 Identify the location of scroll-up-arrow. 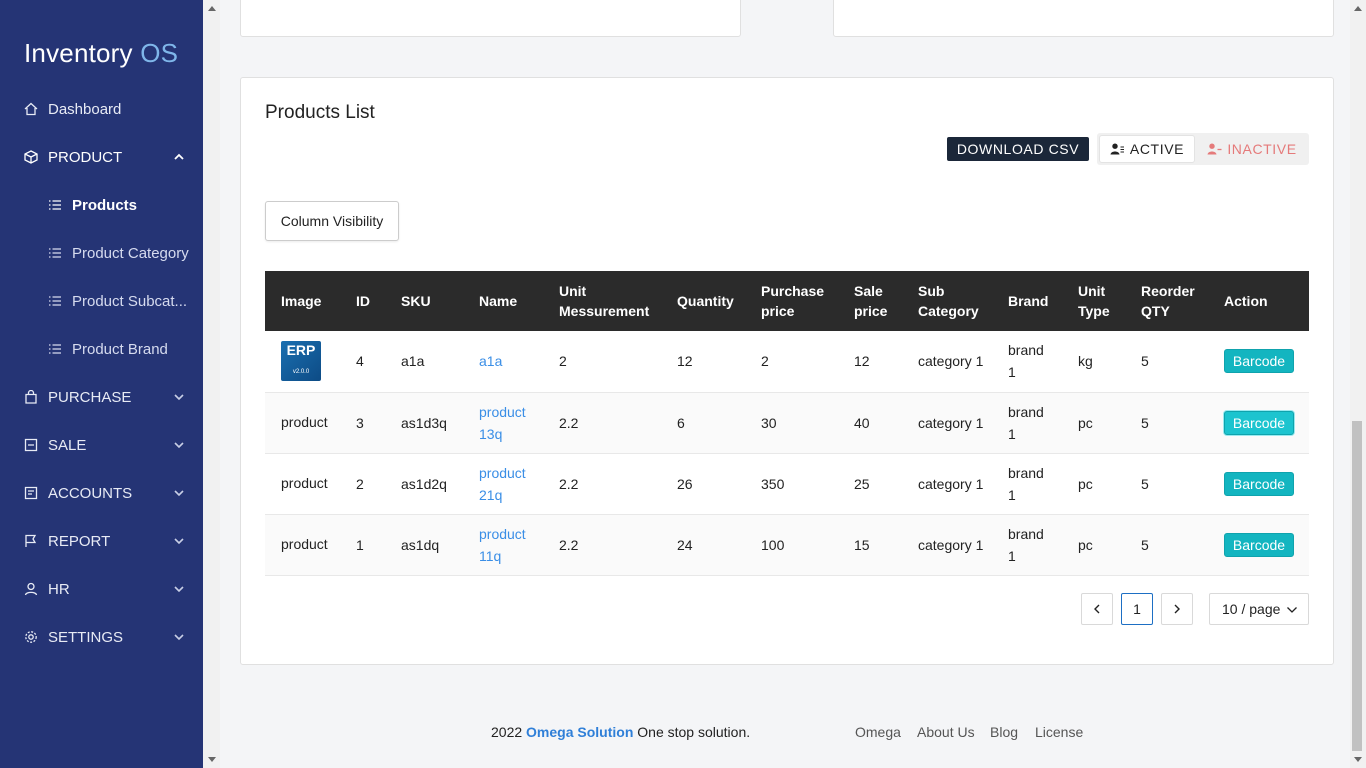
(1358, 8).